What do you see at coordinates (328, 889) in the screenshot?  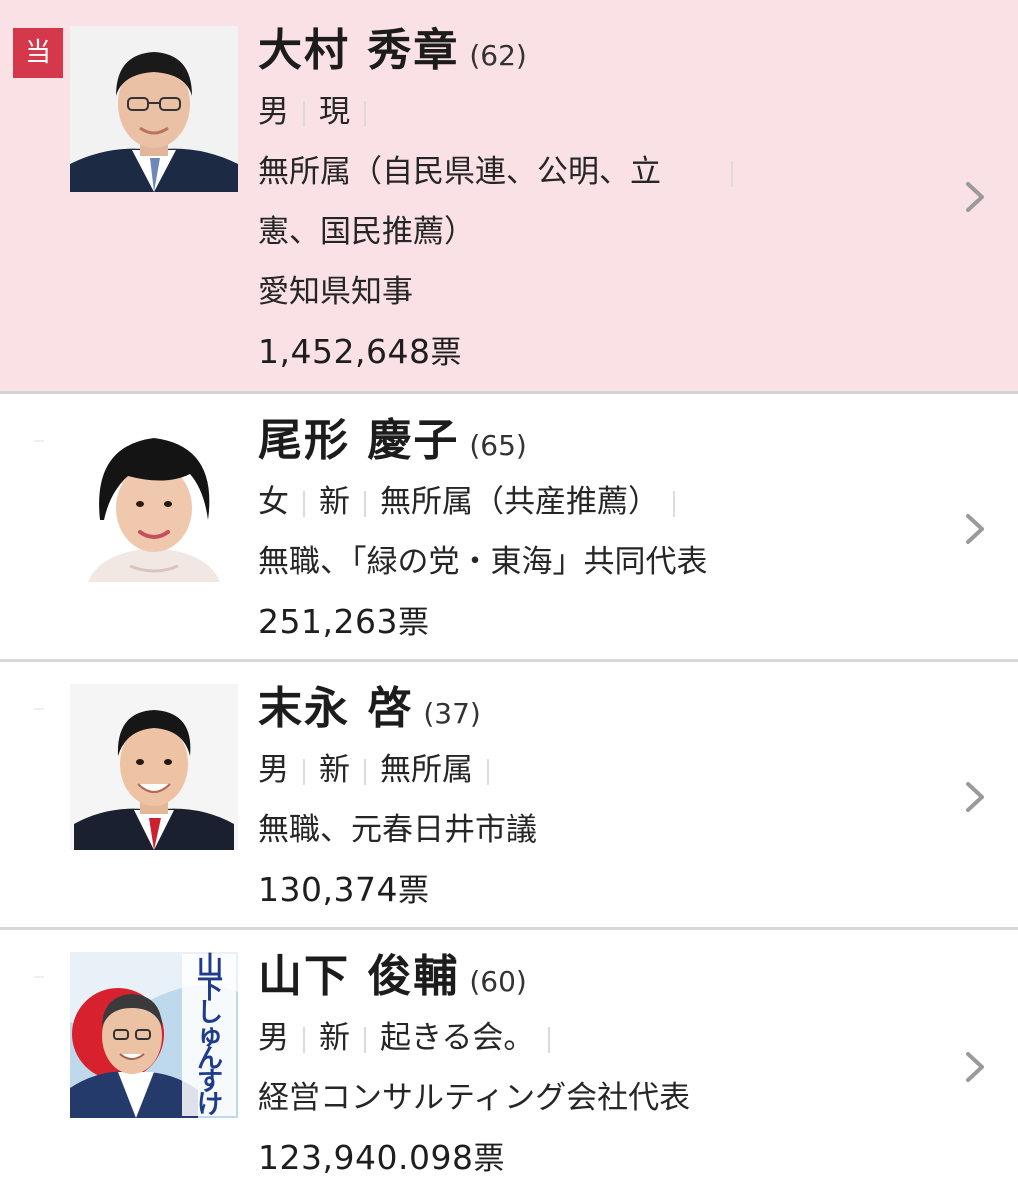 I see `vote-count: 130,374` at bounding box center [328, 889].